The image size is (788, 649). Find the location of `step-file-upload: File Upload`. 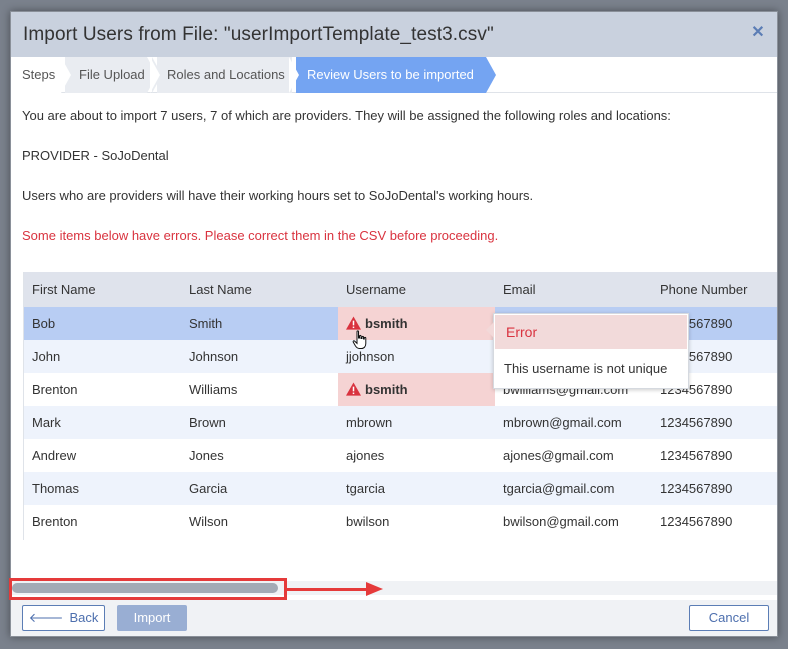

step-file-upload: File Upload is located at coordinates (106, 75).